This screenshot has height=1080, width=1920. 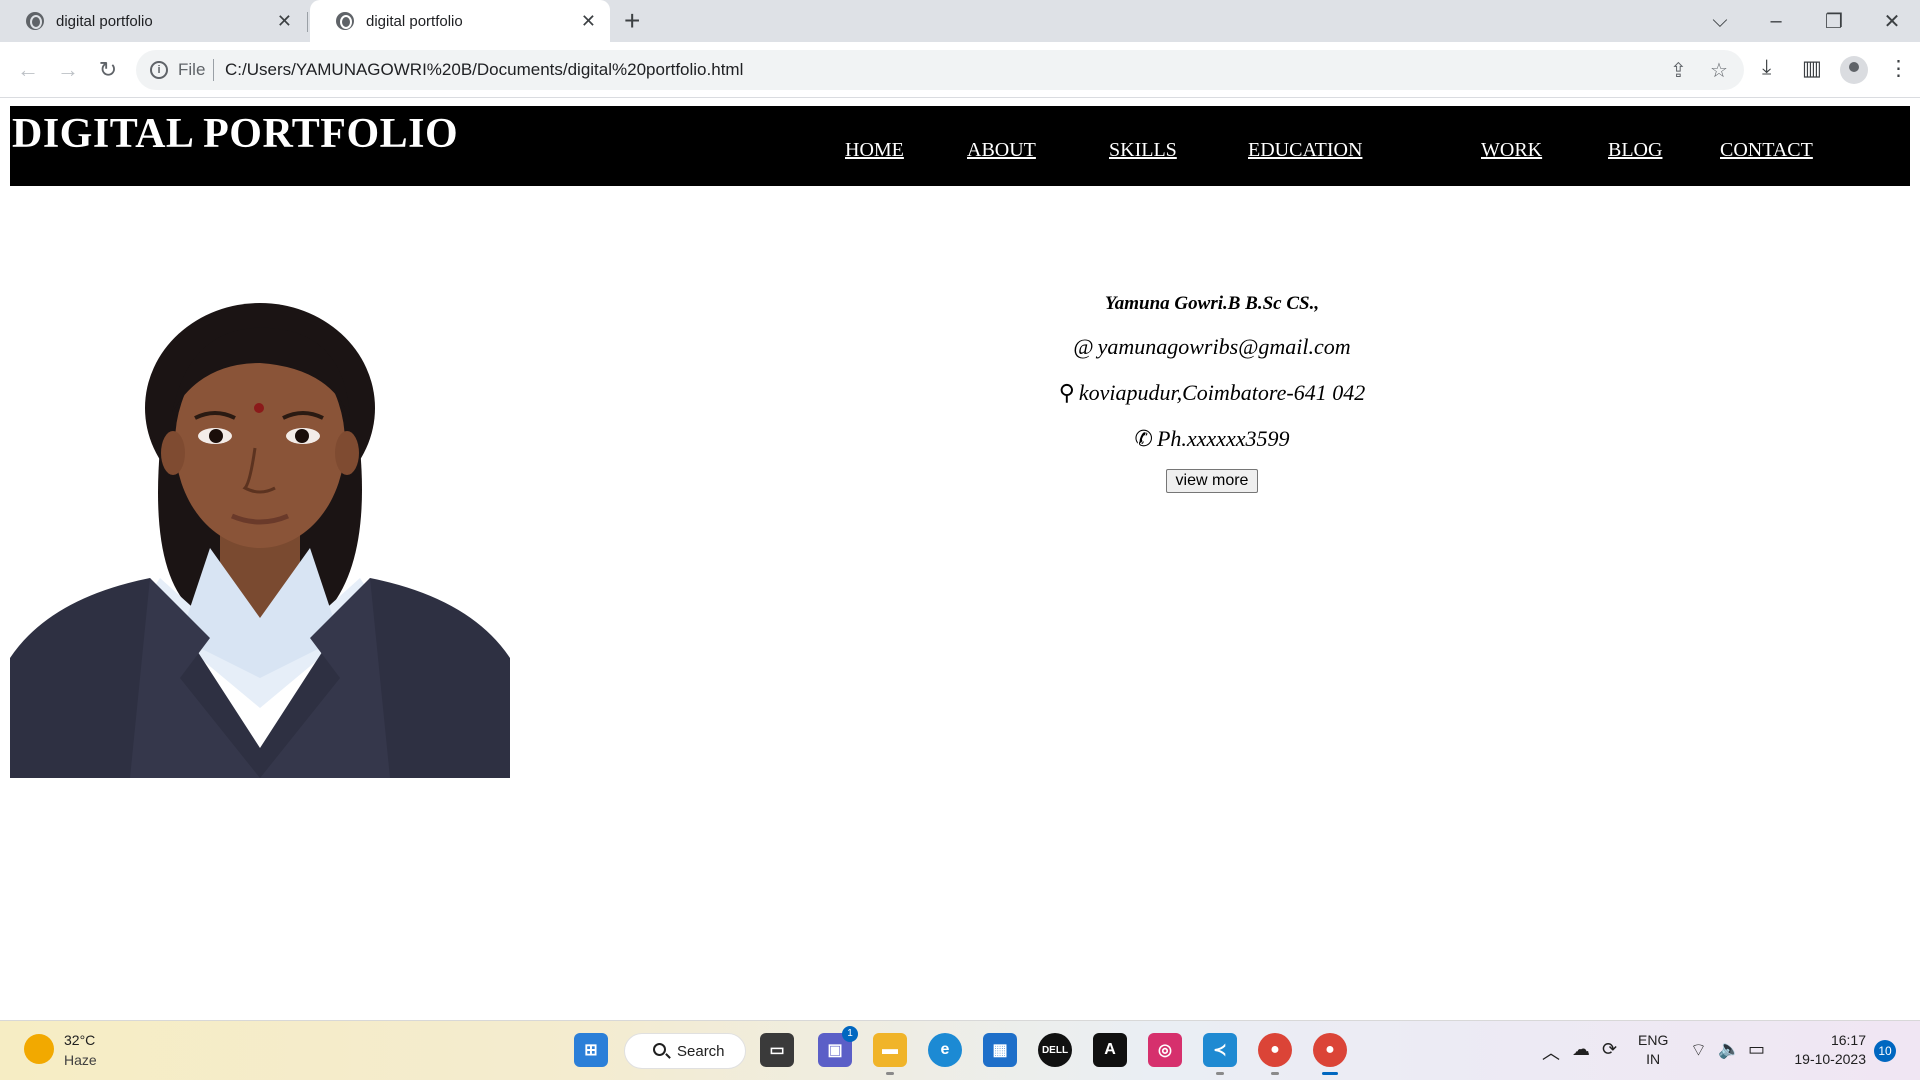 I want to click on language-secondary: IN, so click(x=1653, y=1059).